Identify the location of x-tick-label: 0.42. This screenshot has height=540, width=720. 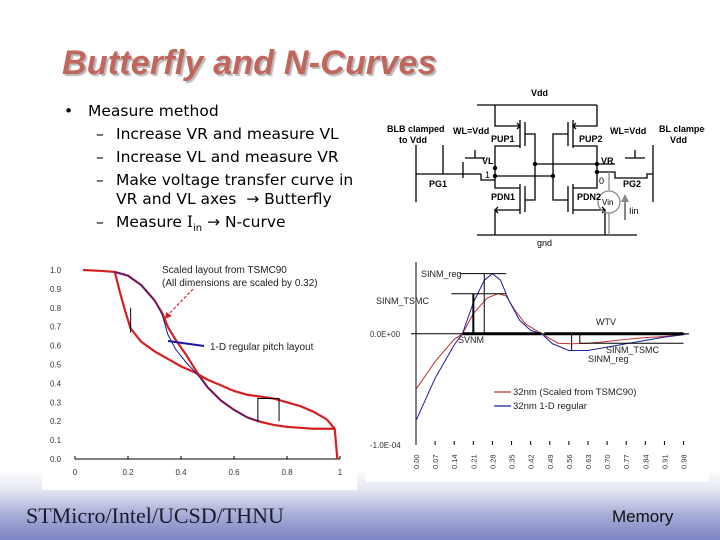
(531, 461).